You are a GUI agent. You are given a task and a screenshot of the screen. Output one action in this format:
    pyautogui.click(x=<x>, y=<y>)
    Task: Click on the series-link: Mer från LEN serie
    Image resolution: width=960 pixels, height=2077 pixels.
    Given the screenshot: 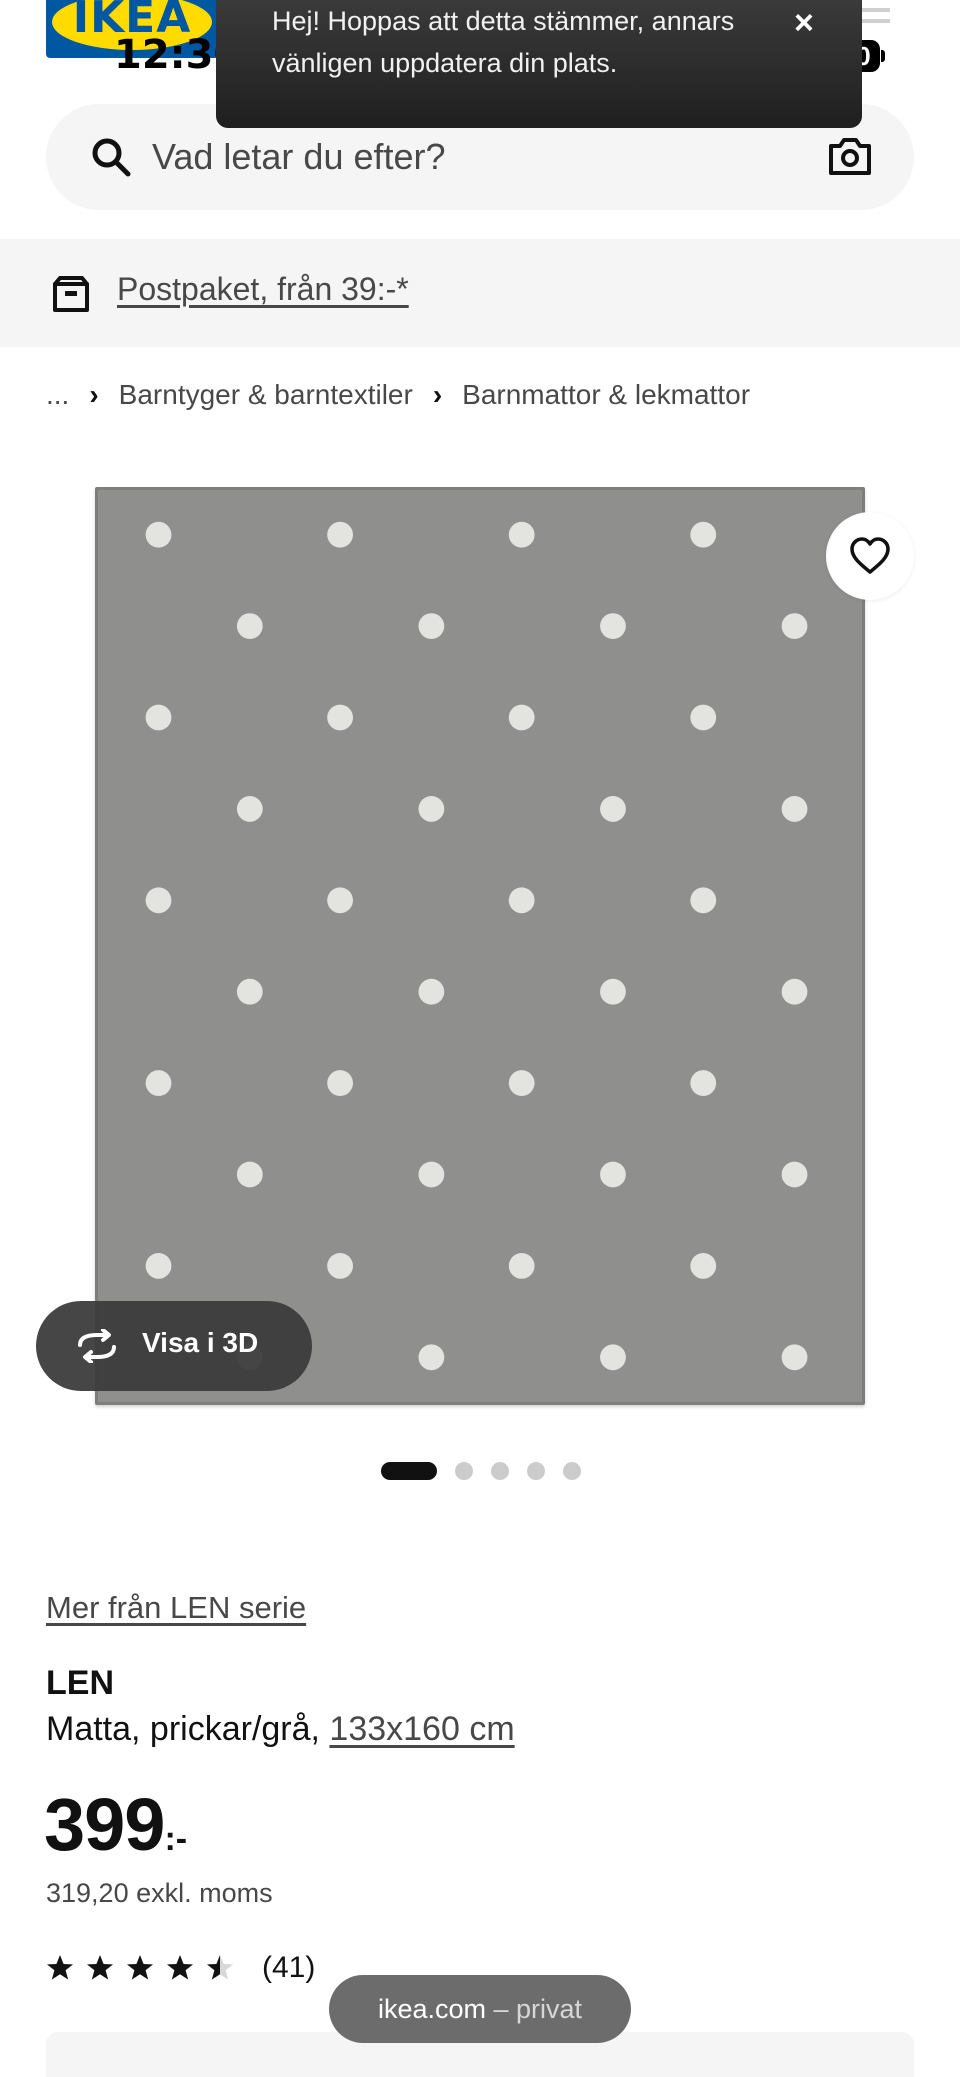 What is the action you would take?
    pyautogui.click(x=176, y=1608)
    